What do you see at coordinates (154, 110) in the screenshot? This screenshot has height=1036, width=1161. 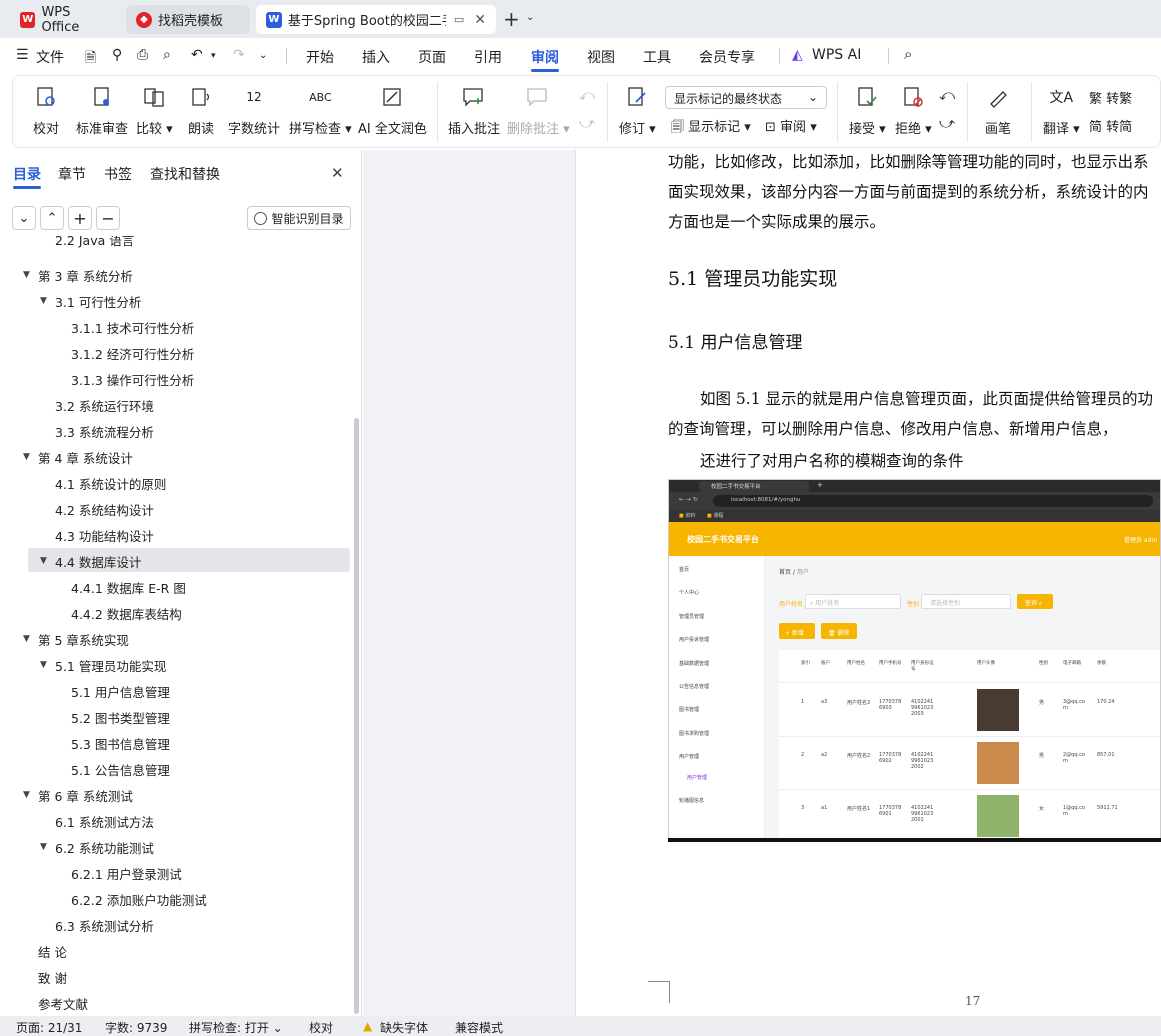 I see `compare-button: 比较 ▾` at bounding box center [154, 110].